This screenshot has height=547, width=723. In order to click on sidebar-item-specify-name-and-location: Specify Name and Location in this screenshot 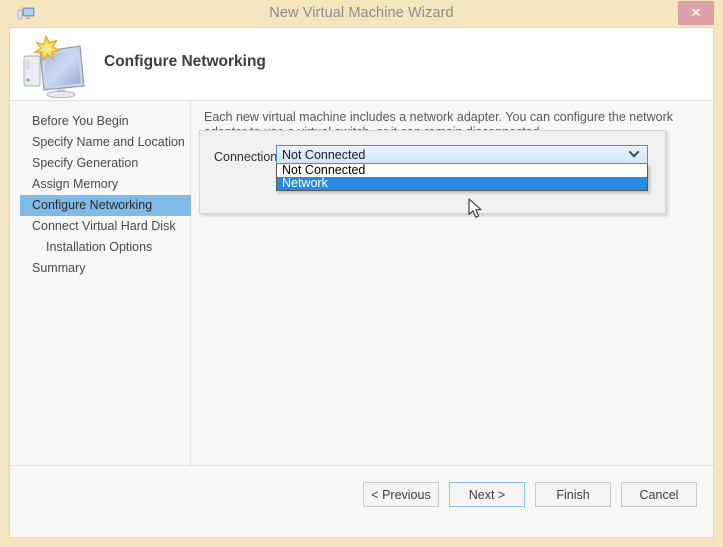, I will do `click(105, 142)`.